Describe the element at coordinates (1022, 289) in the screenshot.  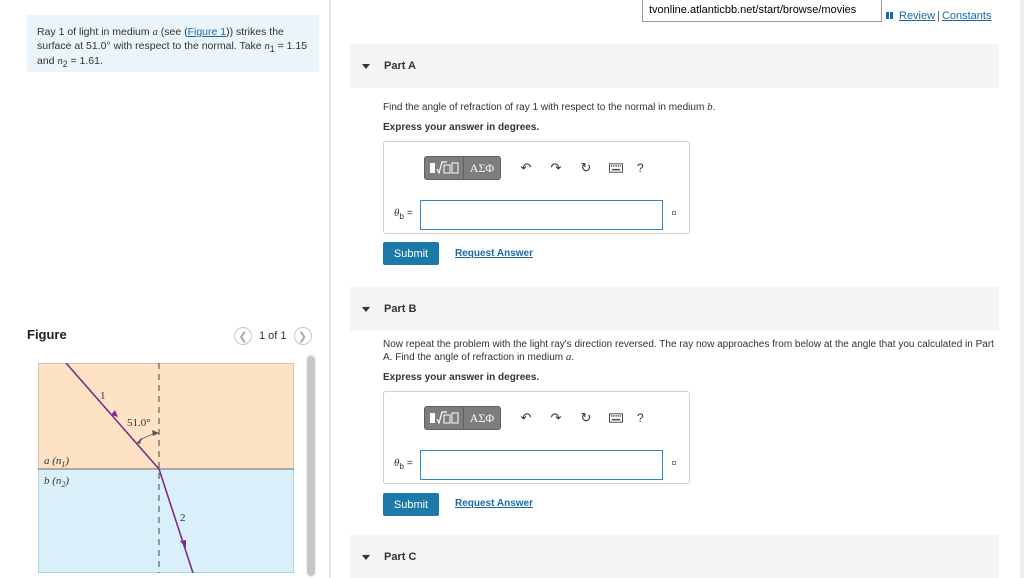
I see `page-scrollbar` at that location.